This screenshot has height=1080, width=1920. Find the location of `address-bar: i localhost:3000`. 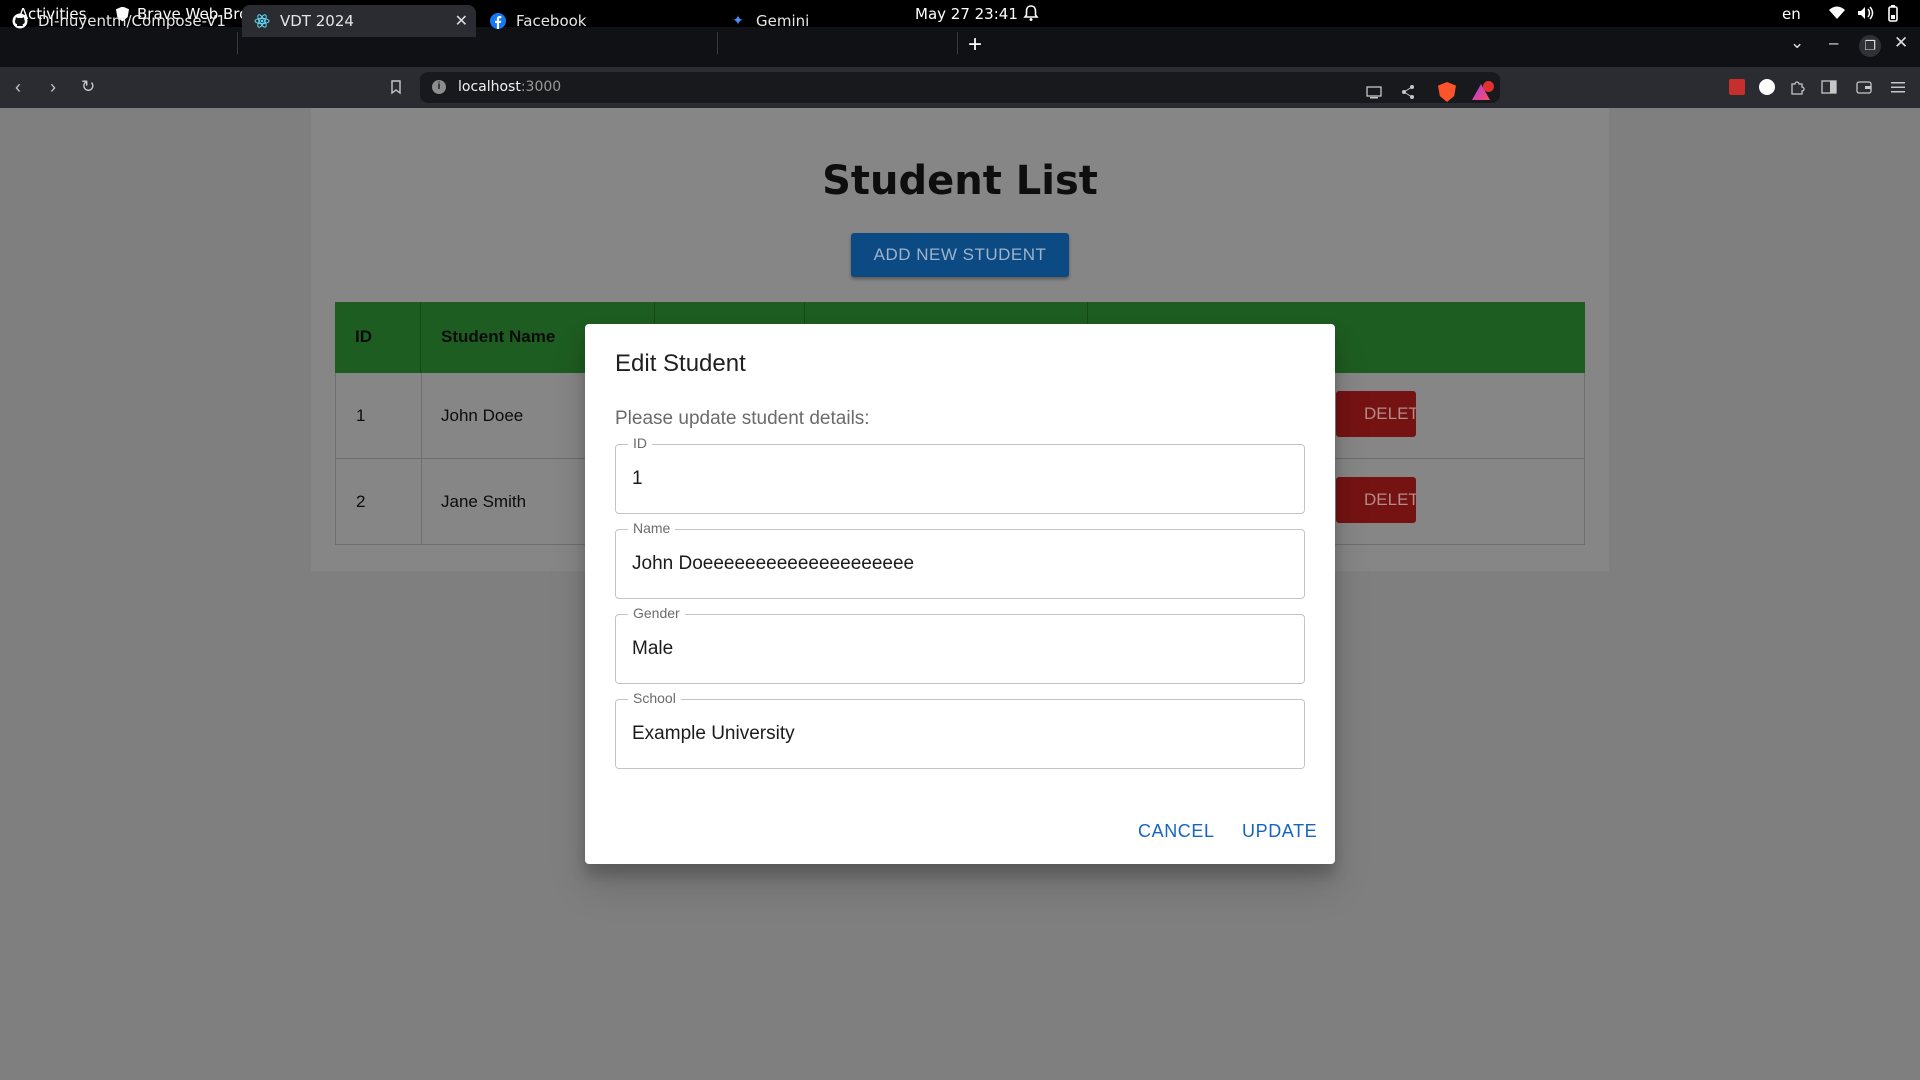

address-bar: i localhost:3000 is located at coordinates (960, 87).